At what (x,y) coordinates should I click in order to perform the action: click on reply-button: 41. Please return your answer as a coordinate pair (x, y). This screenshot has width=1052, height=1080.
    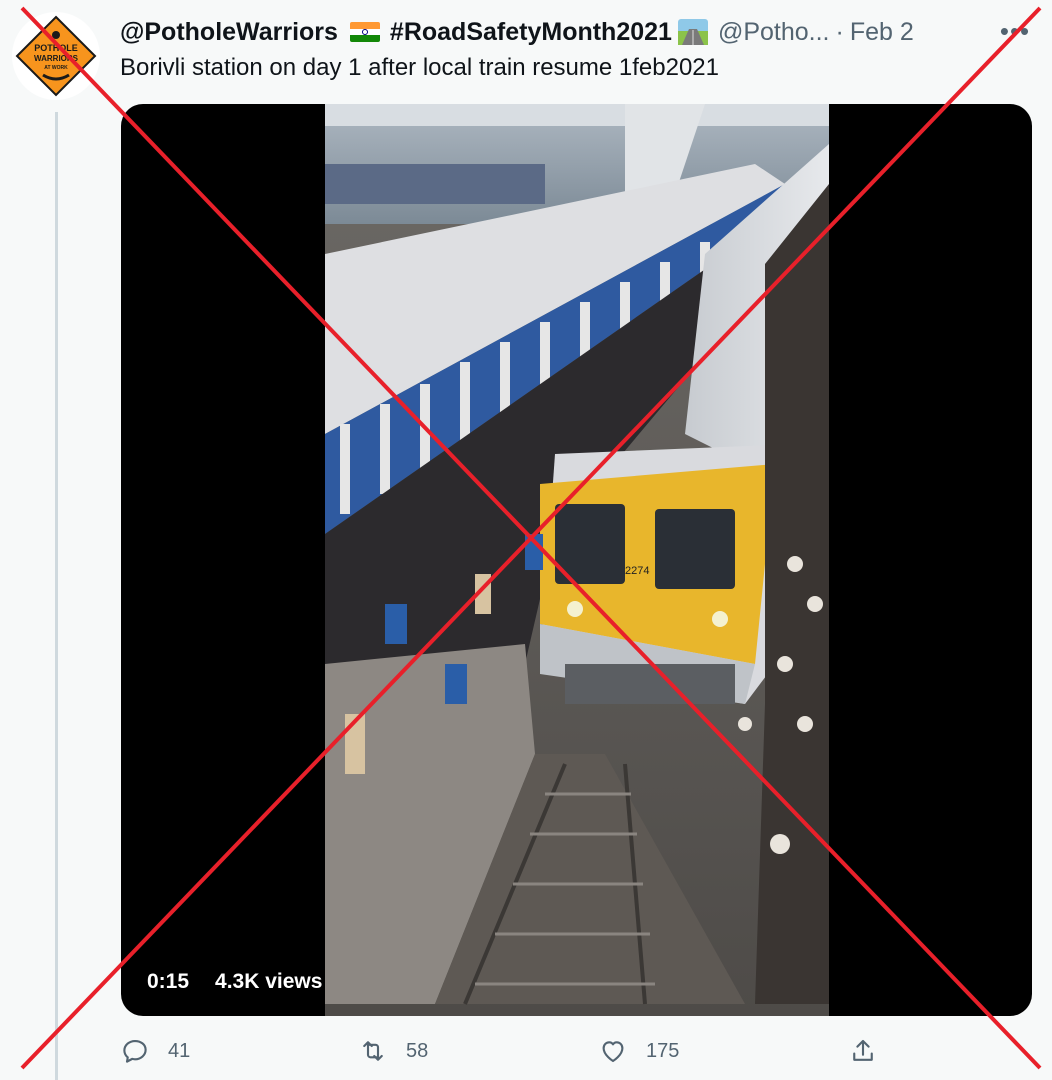
    Looking at the image, I should click on (155, 1051).